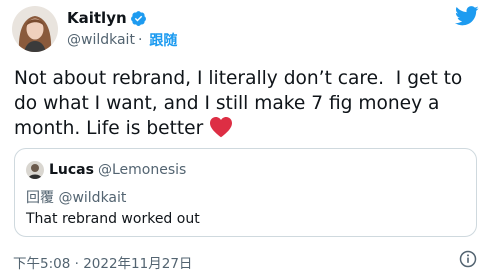 The height and width of the screenshot is (279, 489). I want to click on quoted-tweet-header: Lucas @Lemonesis, so click(106, 170).